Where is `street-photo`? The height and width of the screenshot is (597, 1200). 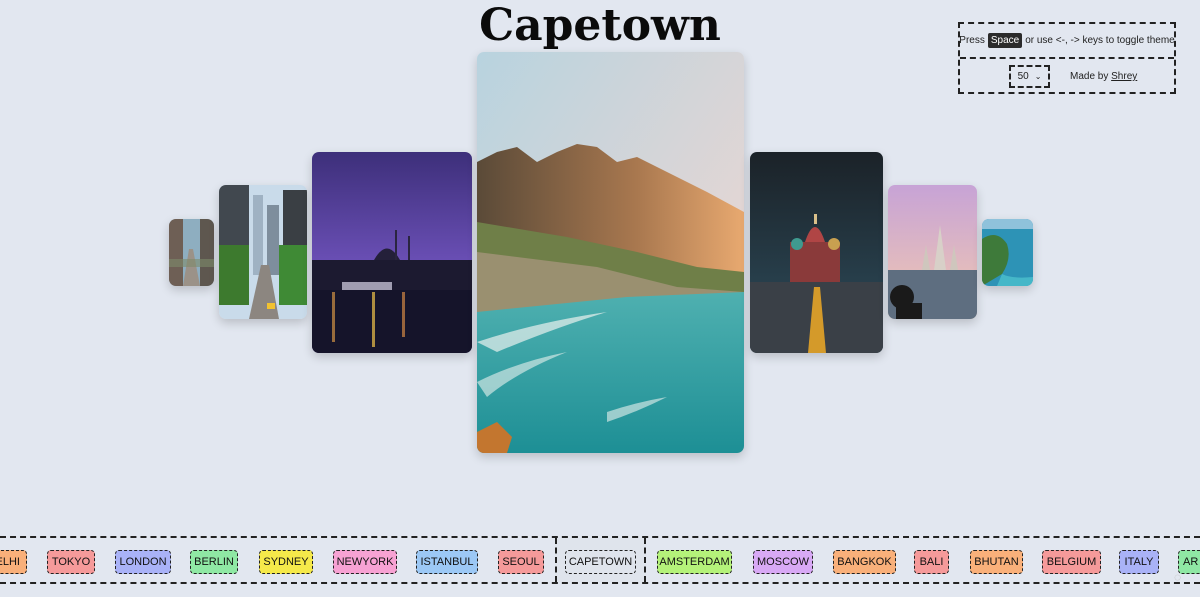 street-photo is located at coordinates (191, 252).